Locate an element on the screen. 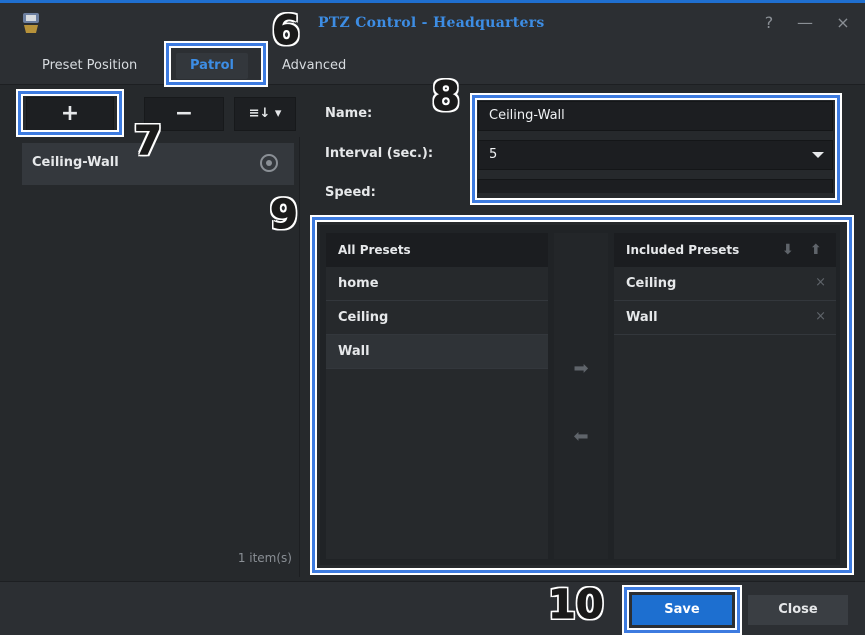  highlight-save-button is located at coordinates (682, 610).